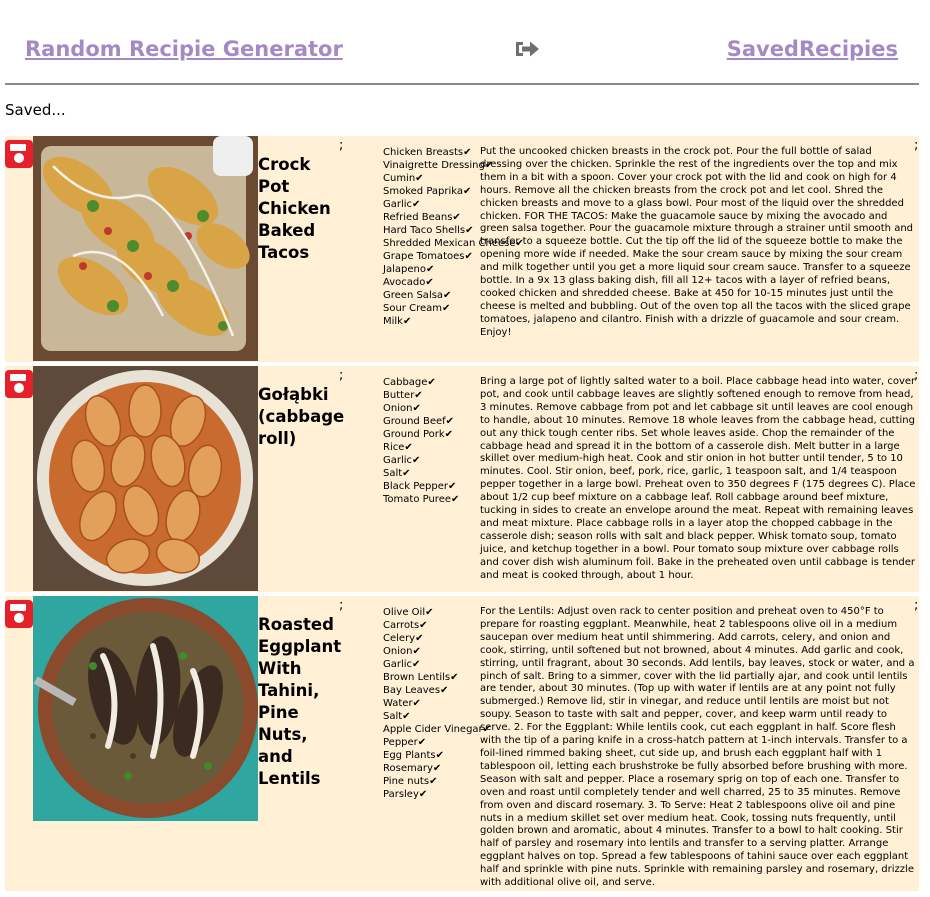 Image resolution: width=930 pixels, height=897 pixels. What do you see at coordinates (398, 447) in the screenshot?
I see `ingredient-item: Rice✔` at bounding box center [398, 447].